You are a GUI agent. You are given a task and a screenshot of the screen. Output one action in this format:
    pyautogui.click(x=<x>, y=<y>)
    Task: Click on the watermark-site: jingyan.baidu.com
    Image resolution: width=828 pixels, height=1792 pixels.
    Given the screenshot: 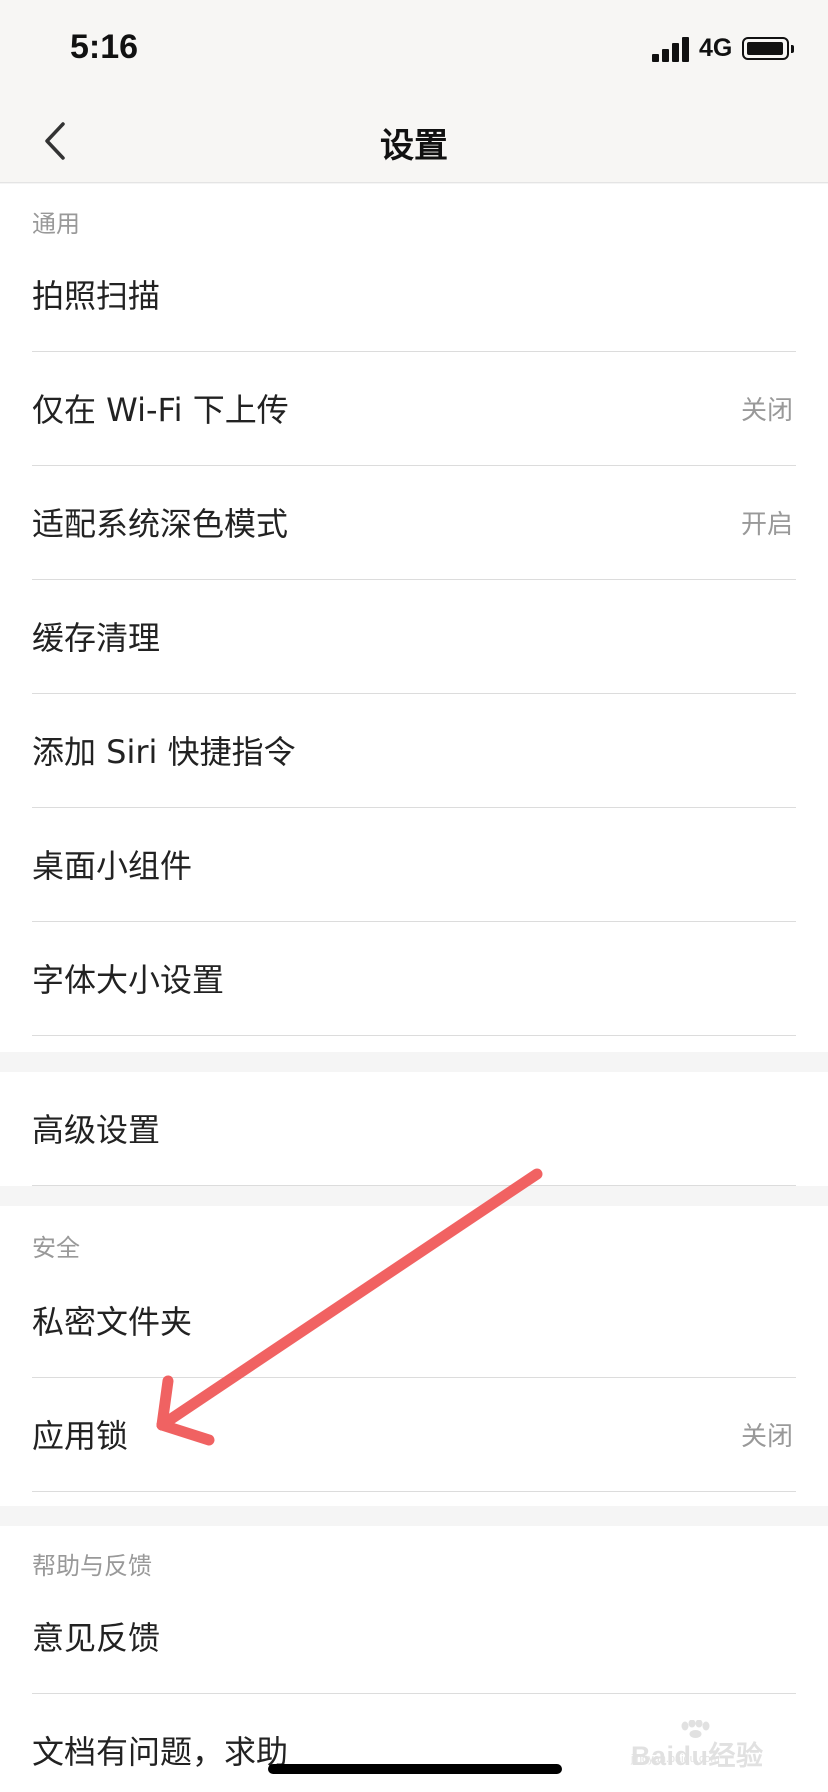 What is the action you would take?
    pyautogui.click(x=675, y=1759)
    